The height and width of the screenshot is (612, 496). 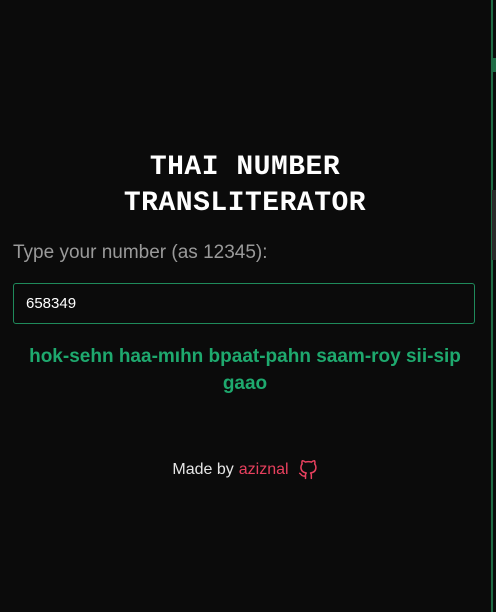 I want to click on author-link: aziznal, so click(x=264, y=470).